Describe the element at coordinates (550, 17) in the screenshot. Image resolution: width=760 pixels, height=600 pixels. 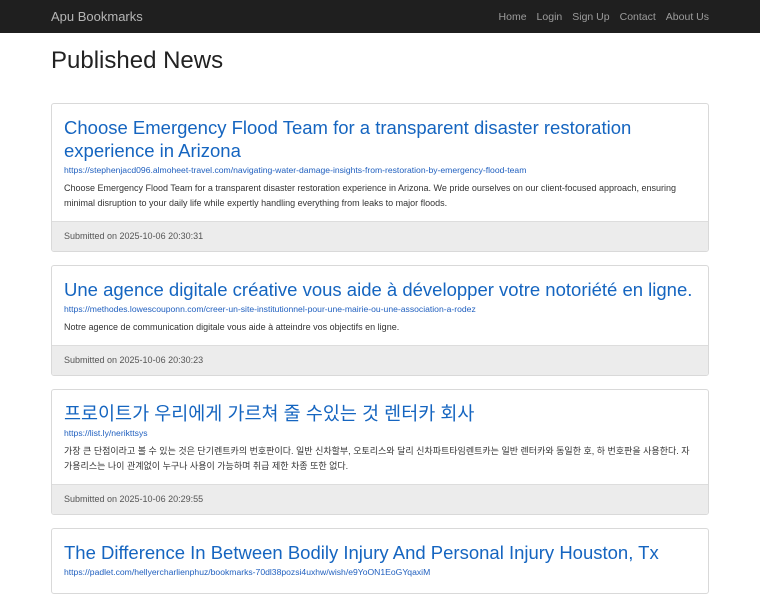
I see `nav-login-link: Login` at that location.